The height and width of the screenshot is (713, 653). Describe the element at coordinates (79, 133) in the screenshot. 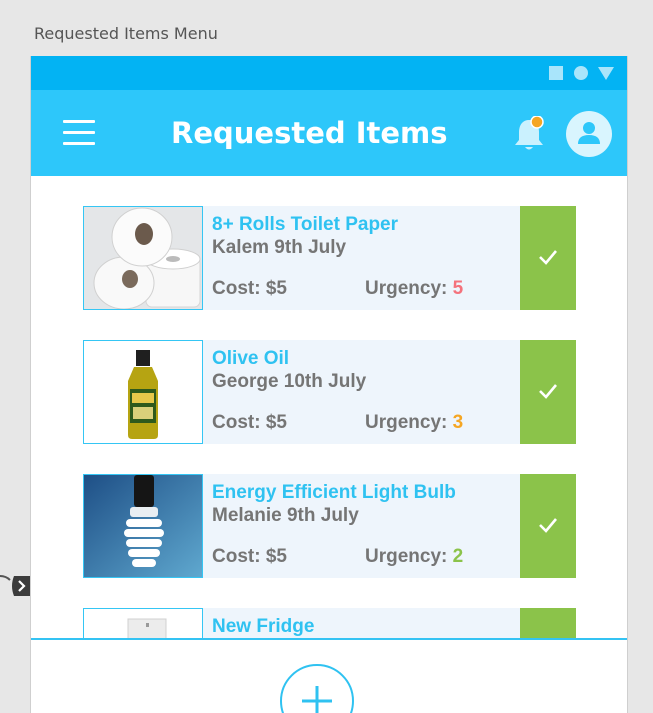

I see `hamburger-menu-icon` at that location.